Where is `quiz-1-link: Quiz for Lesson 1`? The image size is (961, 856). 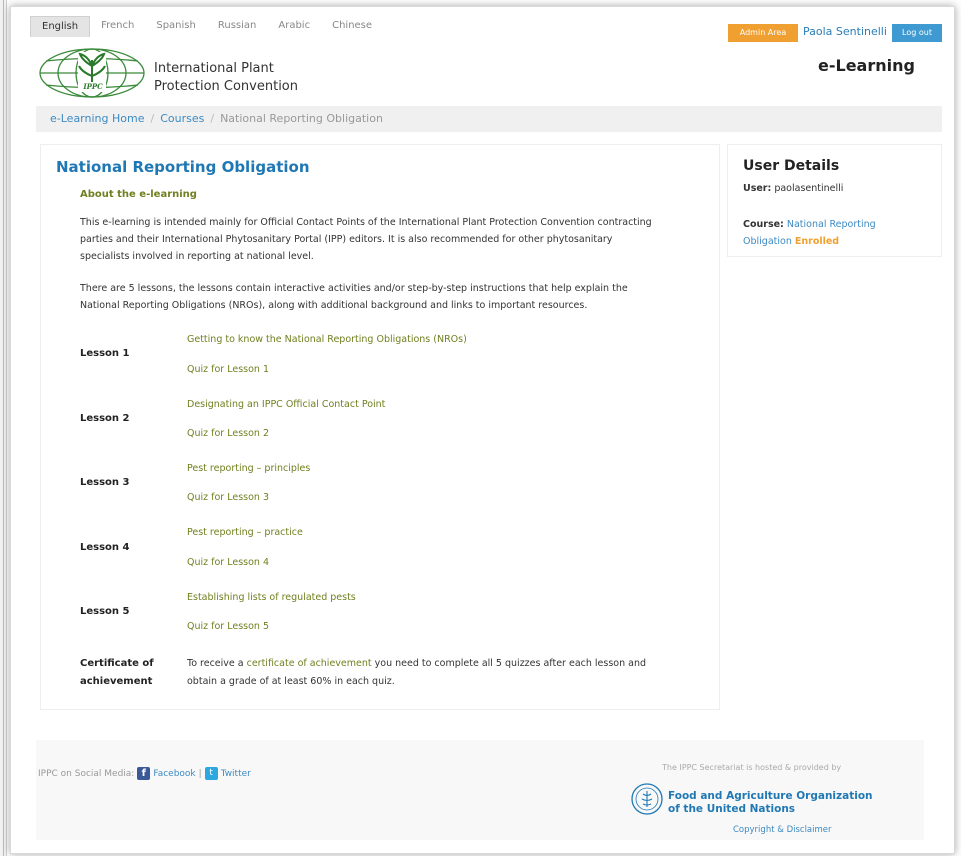 quiz-1-link: Quiz for Lesson 1 is located at coordinates (228, 369).